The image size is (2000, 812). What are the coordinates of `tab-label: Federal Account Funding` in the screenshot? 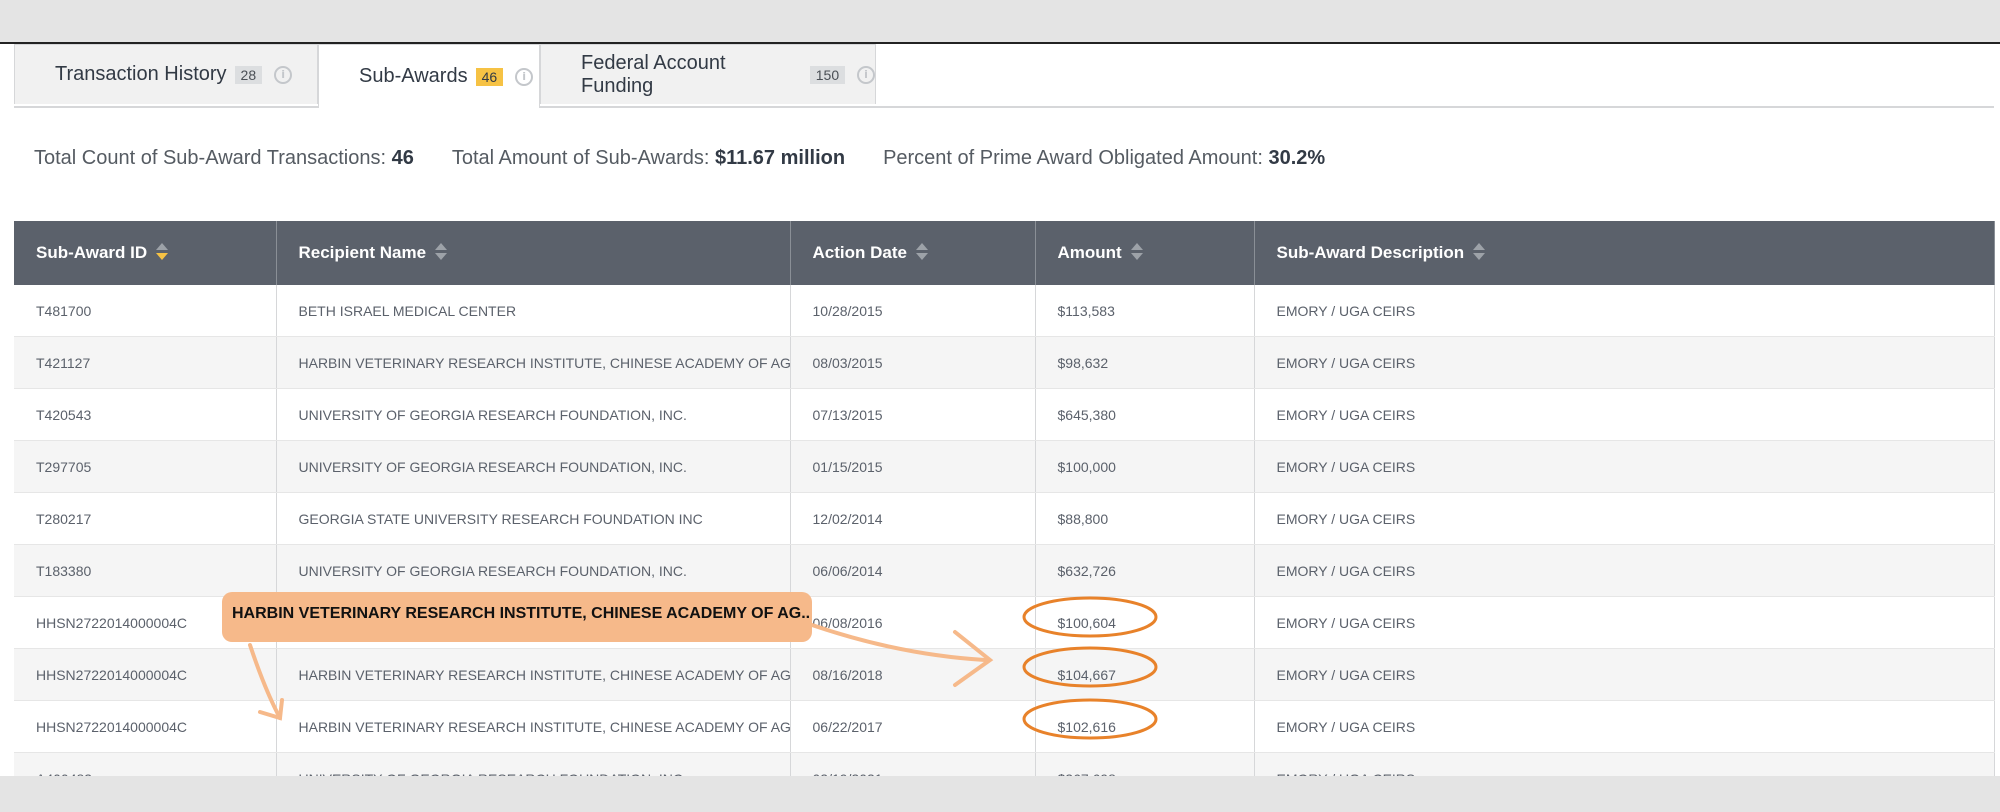 It's located at (653, 74).